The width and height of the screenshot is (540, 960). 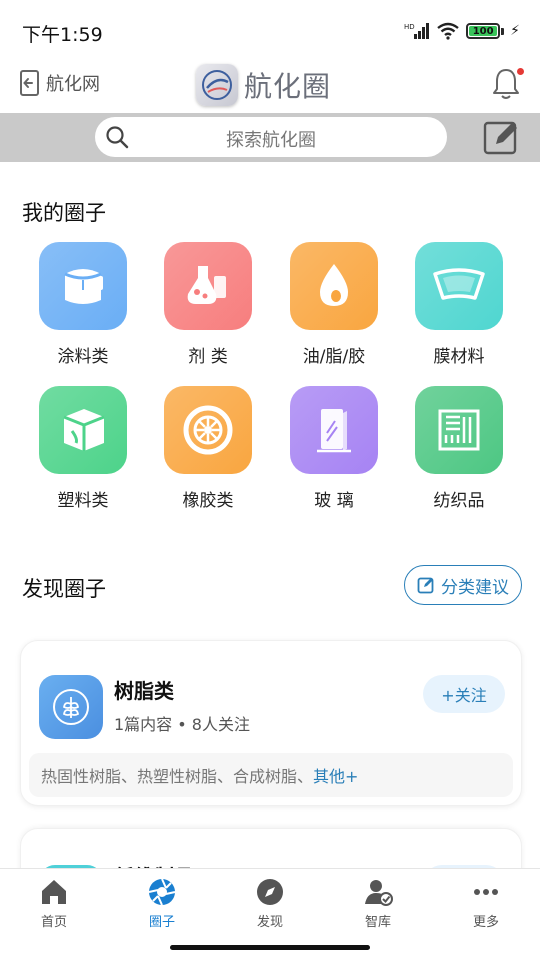 I want to click on home-indicator, so click(x=270, y=947).